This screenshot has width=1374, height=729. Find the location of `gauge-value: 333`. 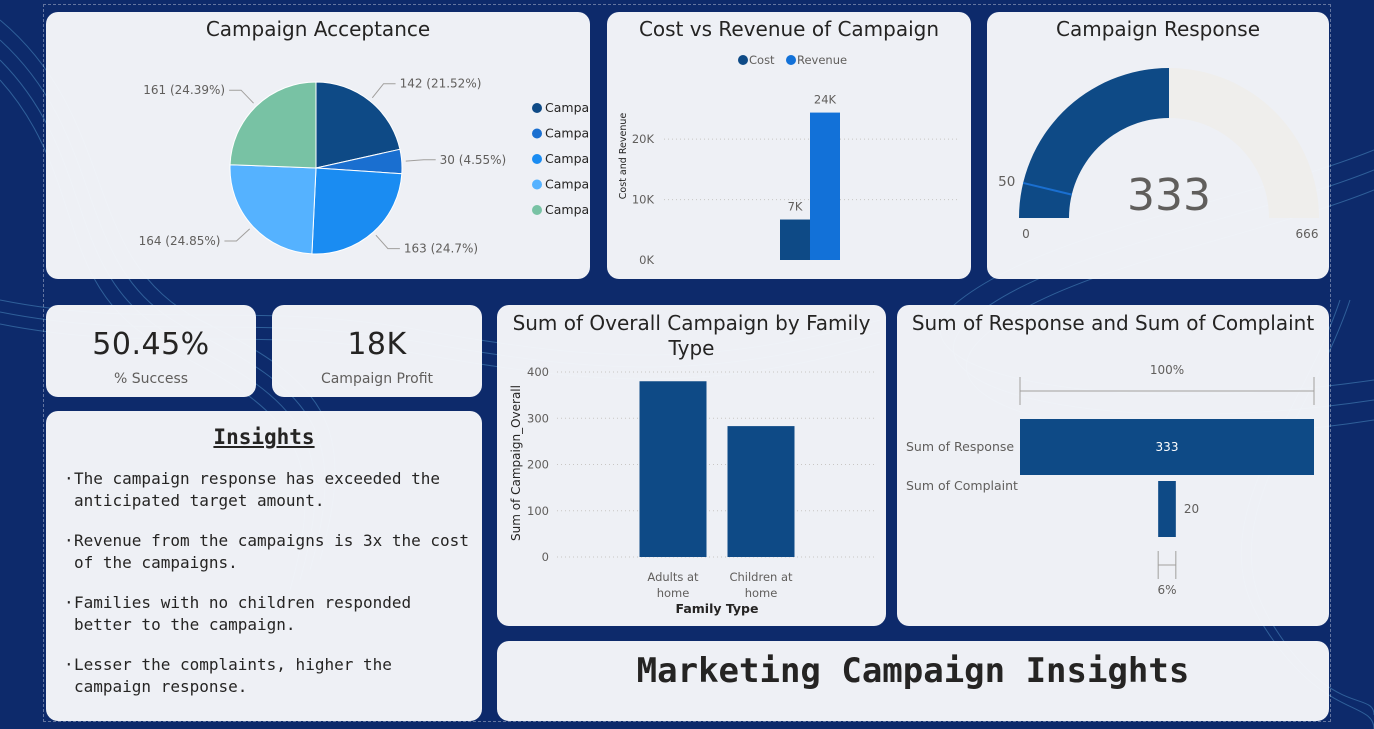

gauge-value: 333 is located at coordinates (1169, 195).